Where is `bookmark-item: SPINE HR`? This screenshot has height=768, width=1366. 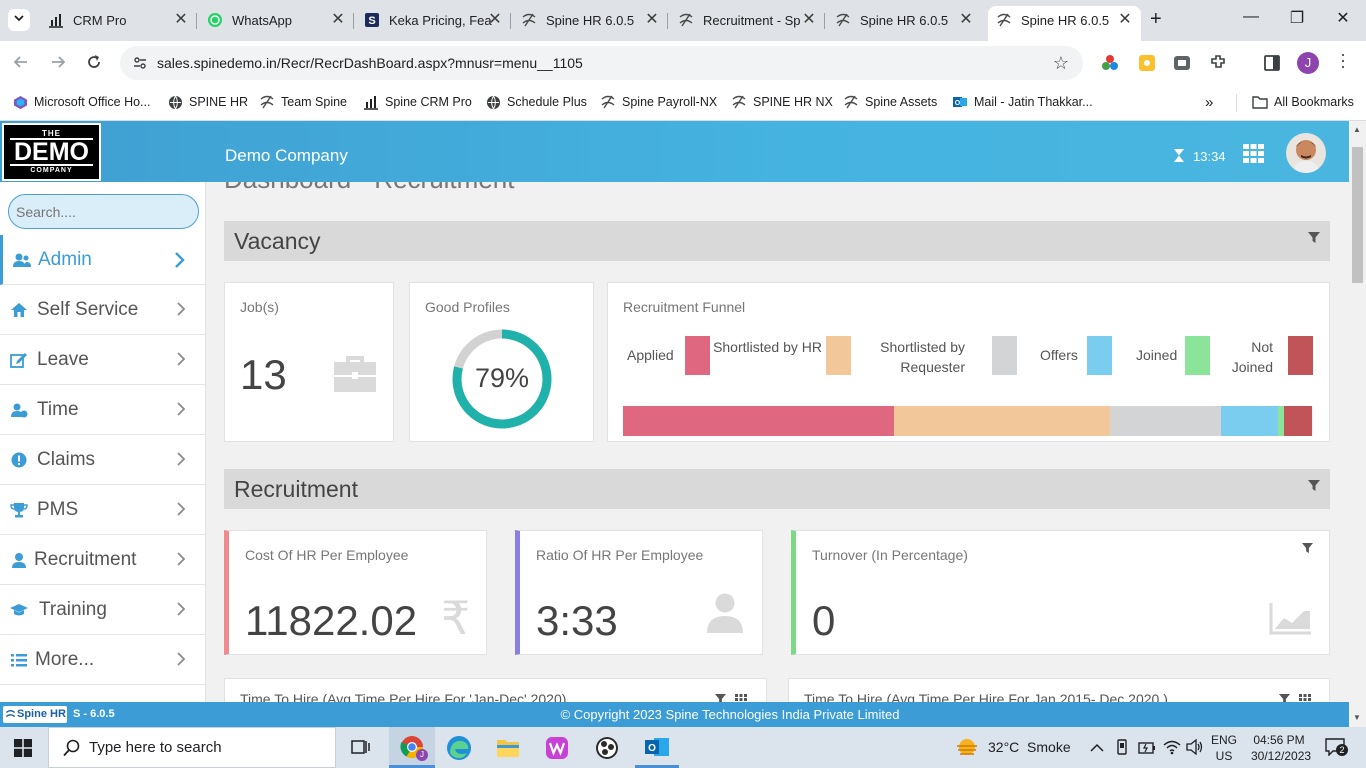
bookmark-item: SPINE HR is located at coordinates (207, 102).